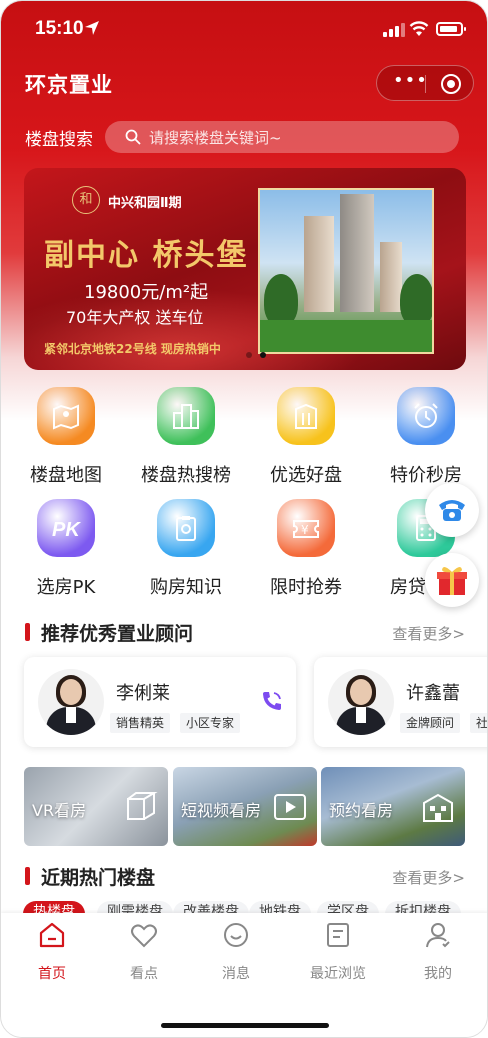 The image size is (488, 1038). I want to click on tile-label: 短视频看房, so click(221, 810).